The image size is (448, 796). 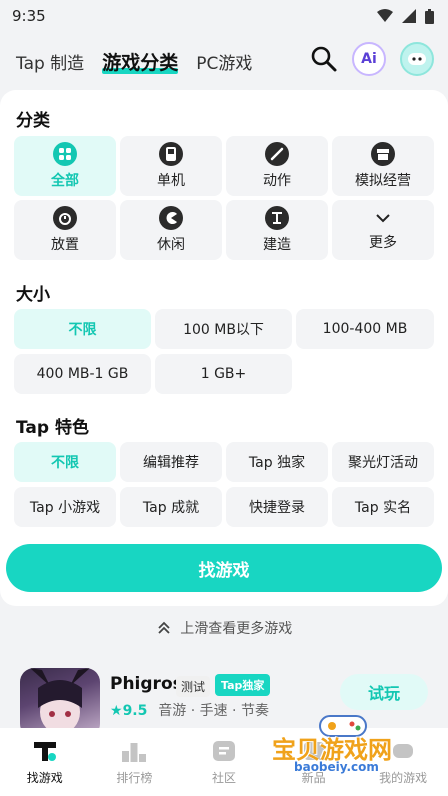 I want to click on status-bar: 9:35, so click(x=224, y=16).